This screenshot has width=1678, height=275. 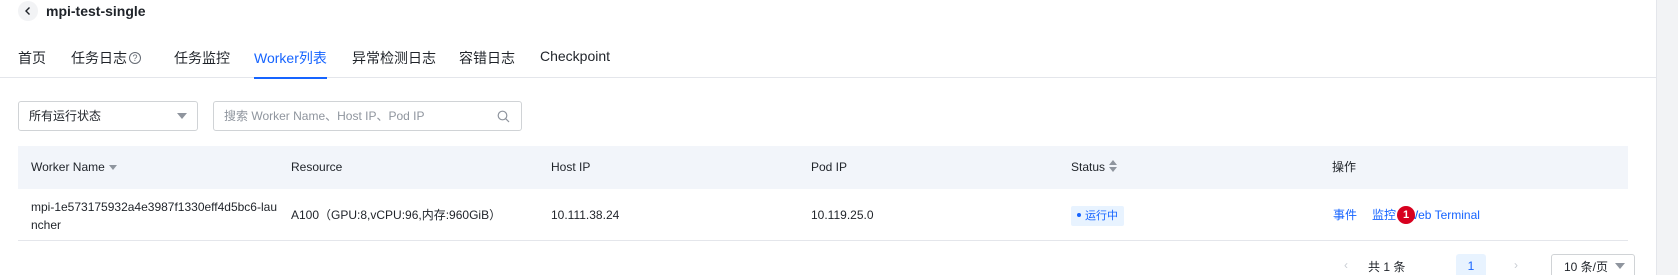 What do you see at coordinates (1344, 167) in the screenshot?
I see `column-header-actions: 操作` at bounding box center [1344, 167].